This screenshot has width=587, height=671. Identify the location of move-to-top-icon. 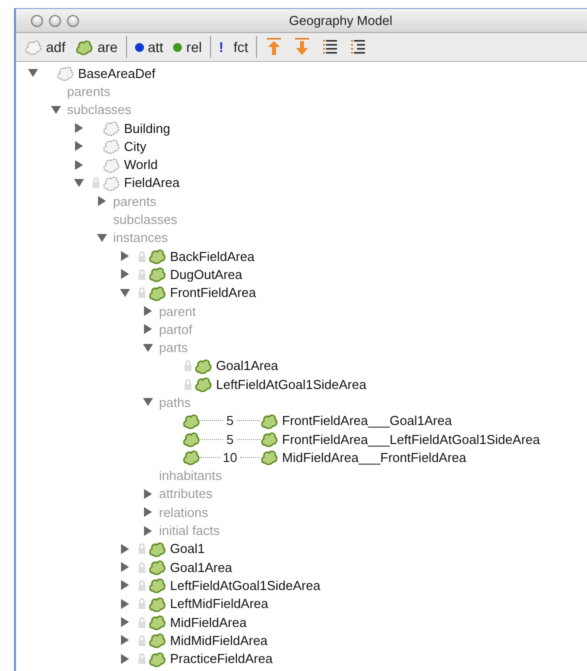
(274, 47).